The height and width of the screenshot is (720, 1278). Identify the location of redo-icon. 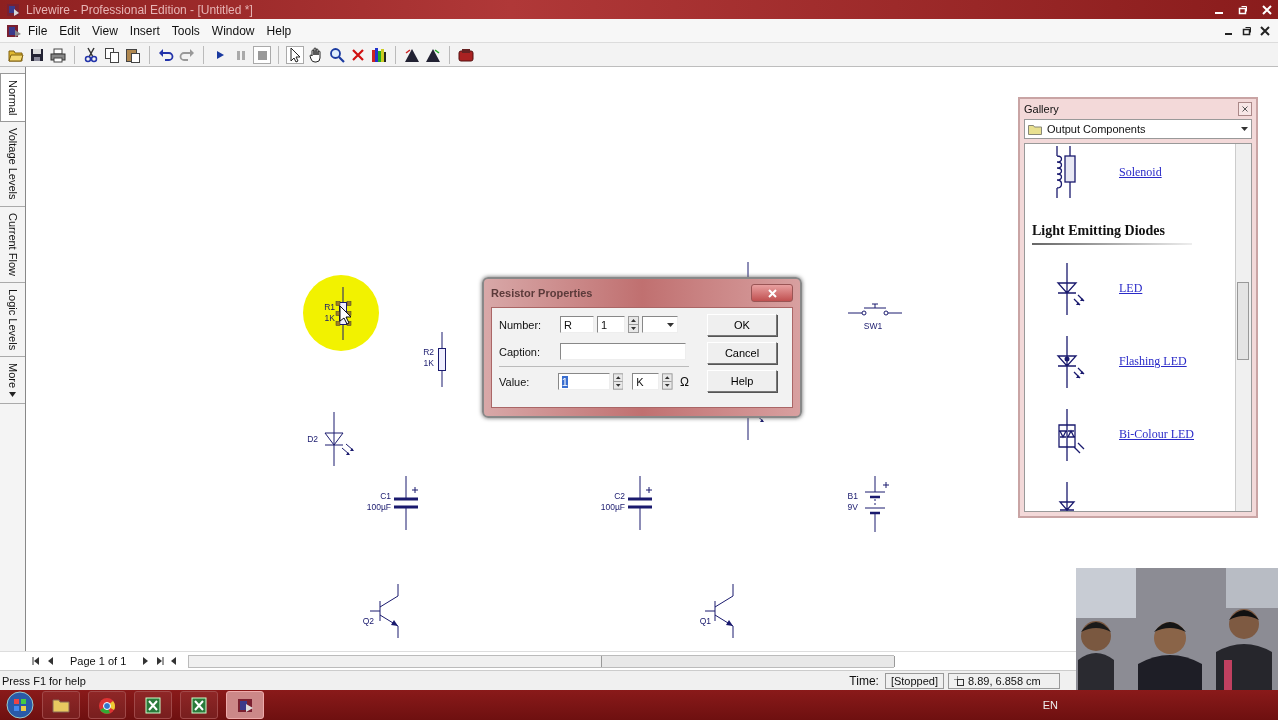
(187, 54).